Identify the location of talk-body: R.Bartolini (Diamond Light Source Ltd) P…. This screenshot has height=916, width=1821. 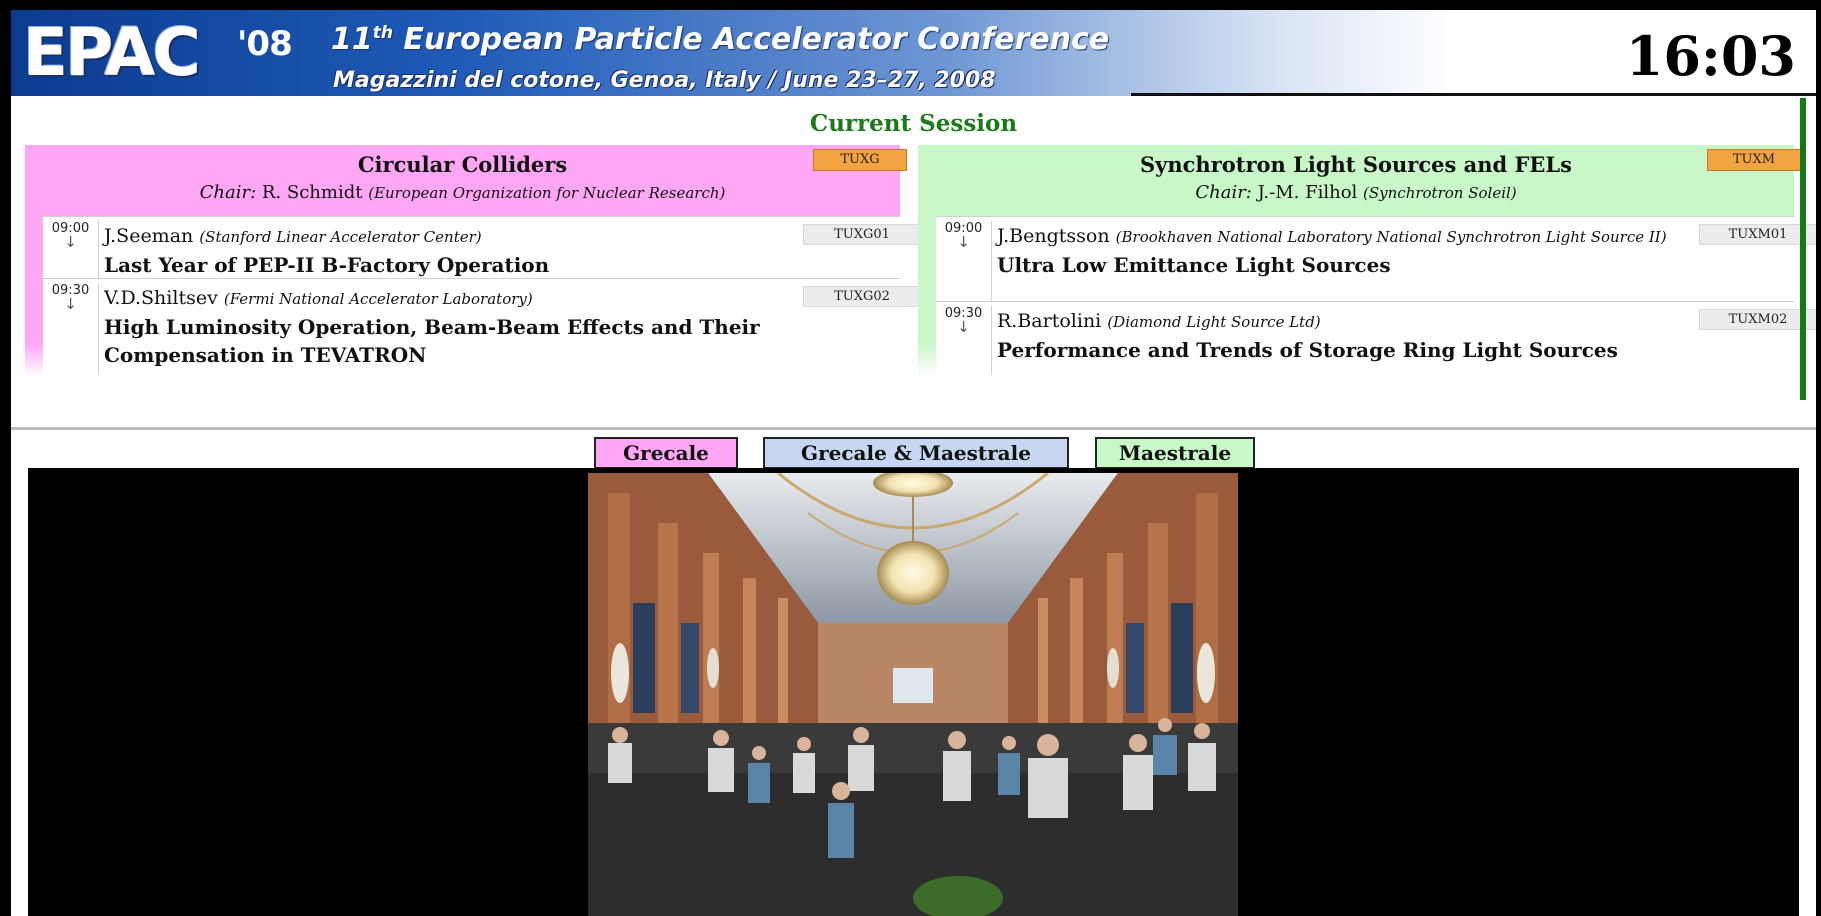
(1347, 337).